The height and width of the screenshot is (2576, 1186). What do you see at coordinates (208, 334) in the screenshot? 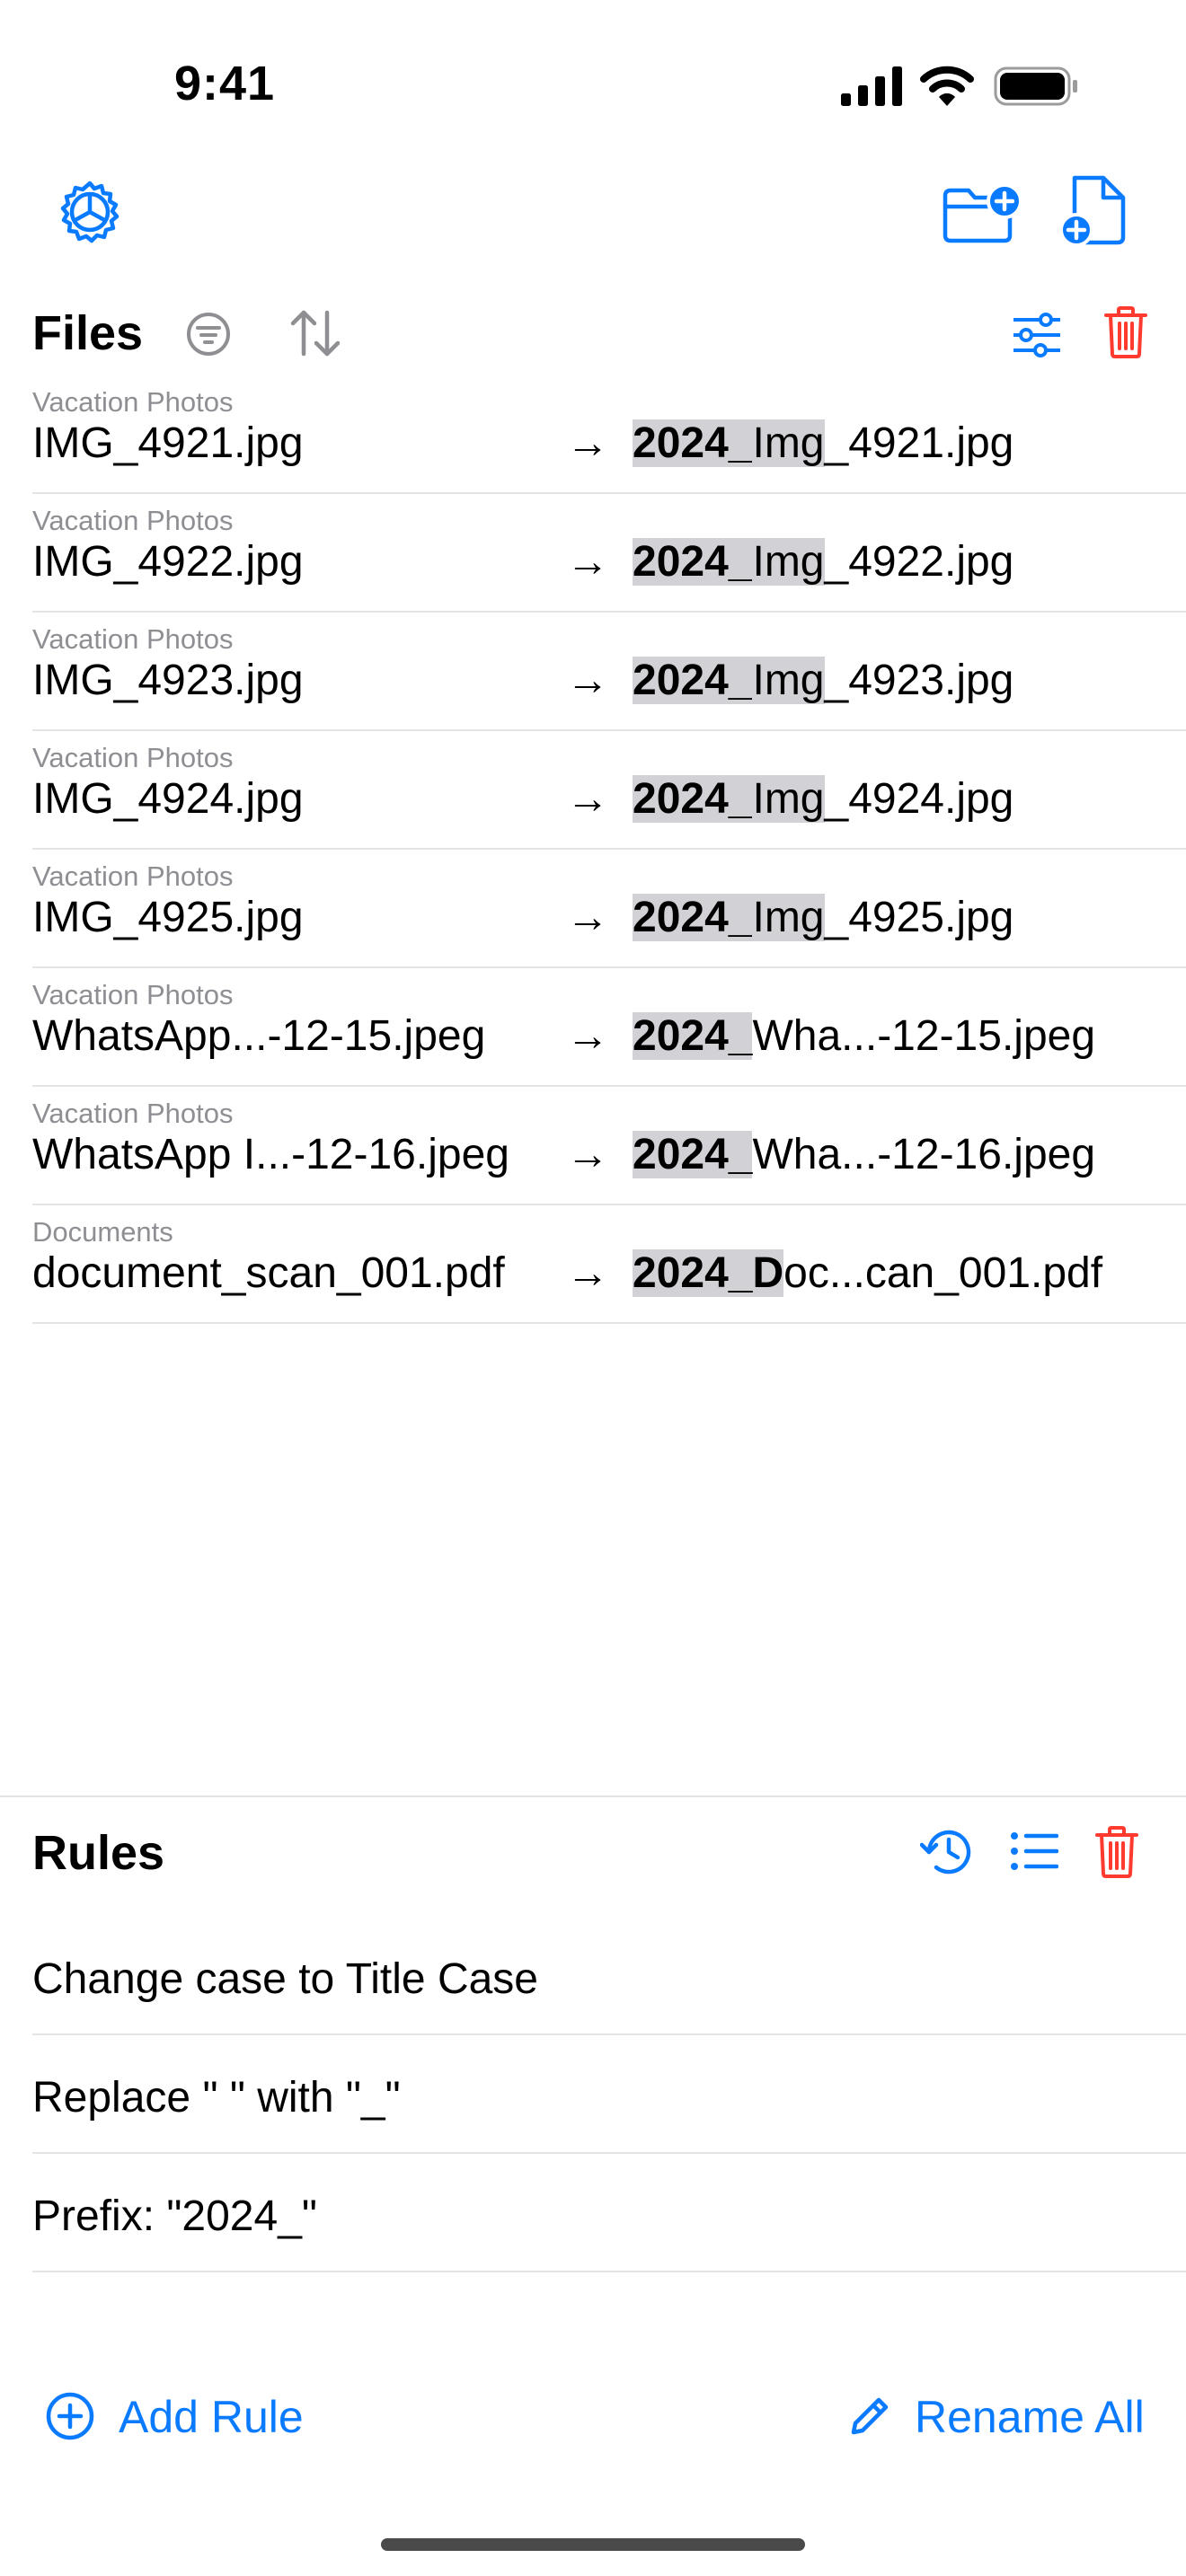
I see `filter-icon` at bounding box center [208, 334].